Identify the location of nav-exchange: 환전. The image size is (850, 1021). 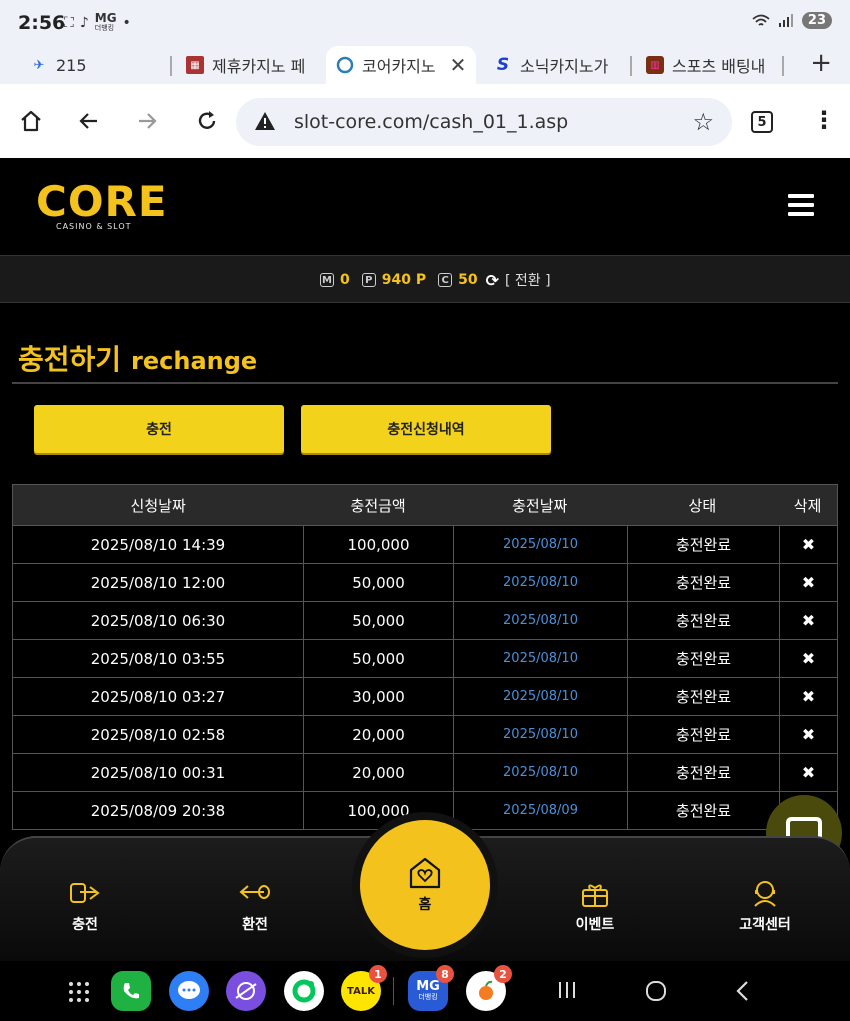
(255, 906).